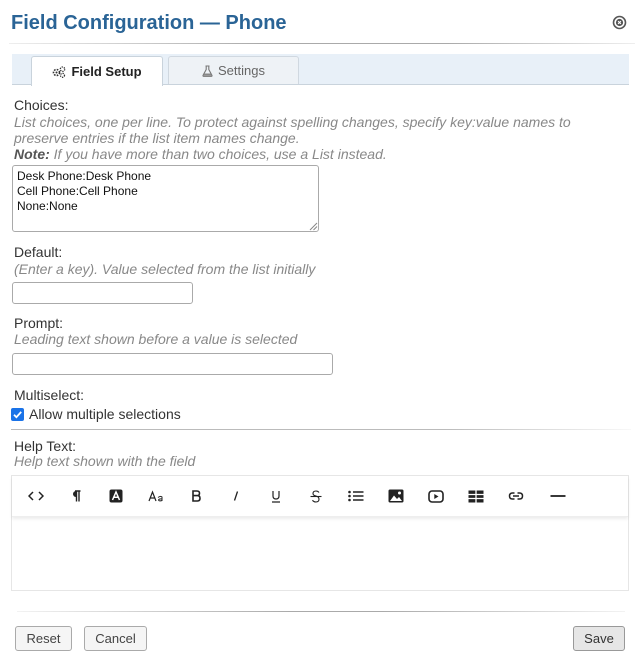 The height and width of the screenshot is (656, 643). What do you see at coordinates (207, 70) in the screenshot?
I see `flask-icon` at bounding box center [207, 70].